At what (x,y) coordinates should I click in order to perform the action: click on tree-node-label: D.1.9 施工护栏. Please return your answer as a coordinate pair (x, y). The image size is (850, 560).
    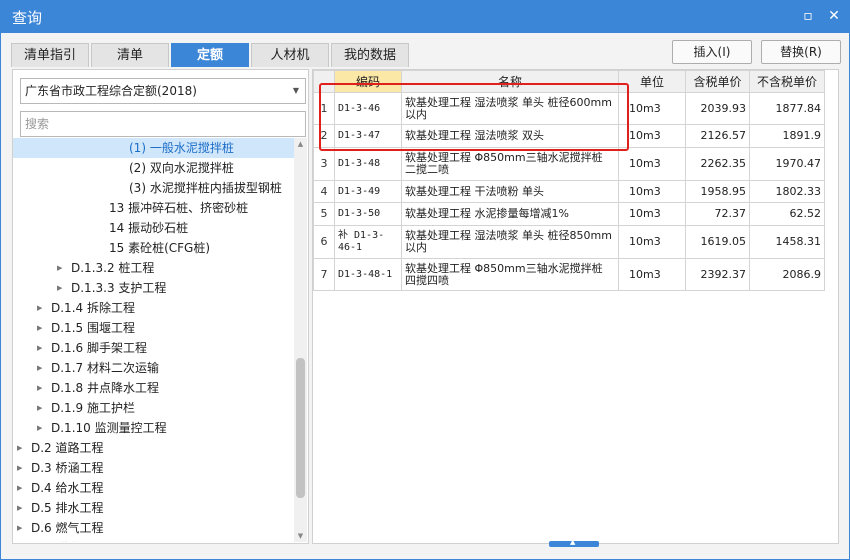
    Looking at the image, I should click on (93, 408).